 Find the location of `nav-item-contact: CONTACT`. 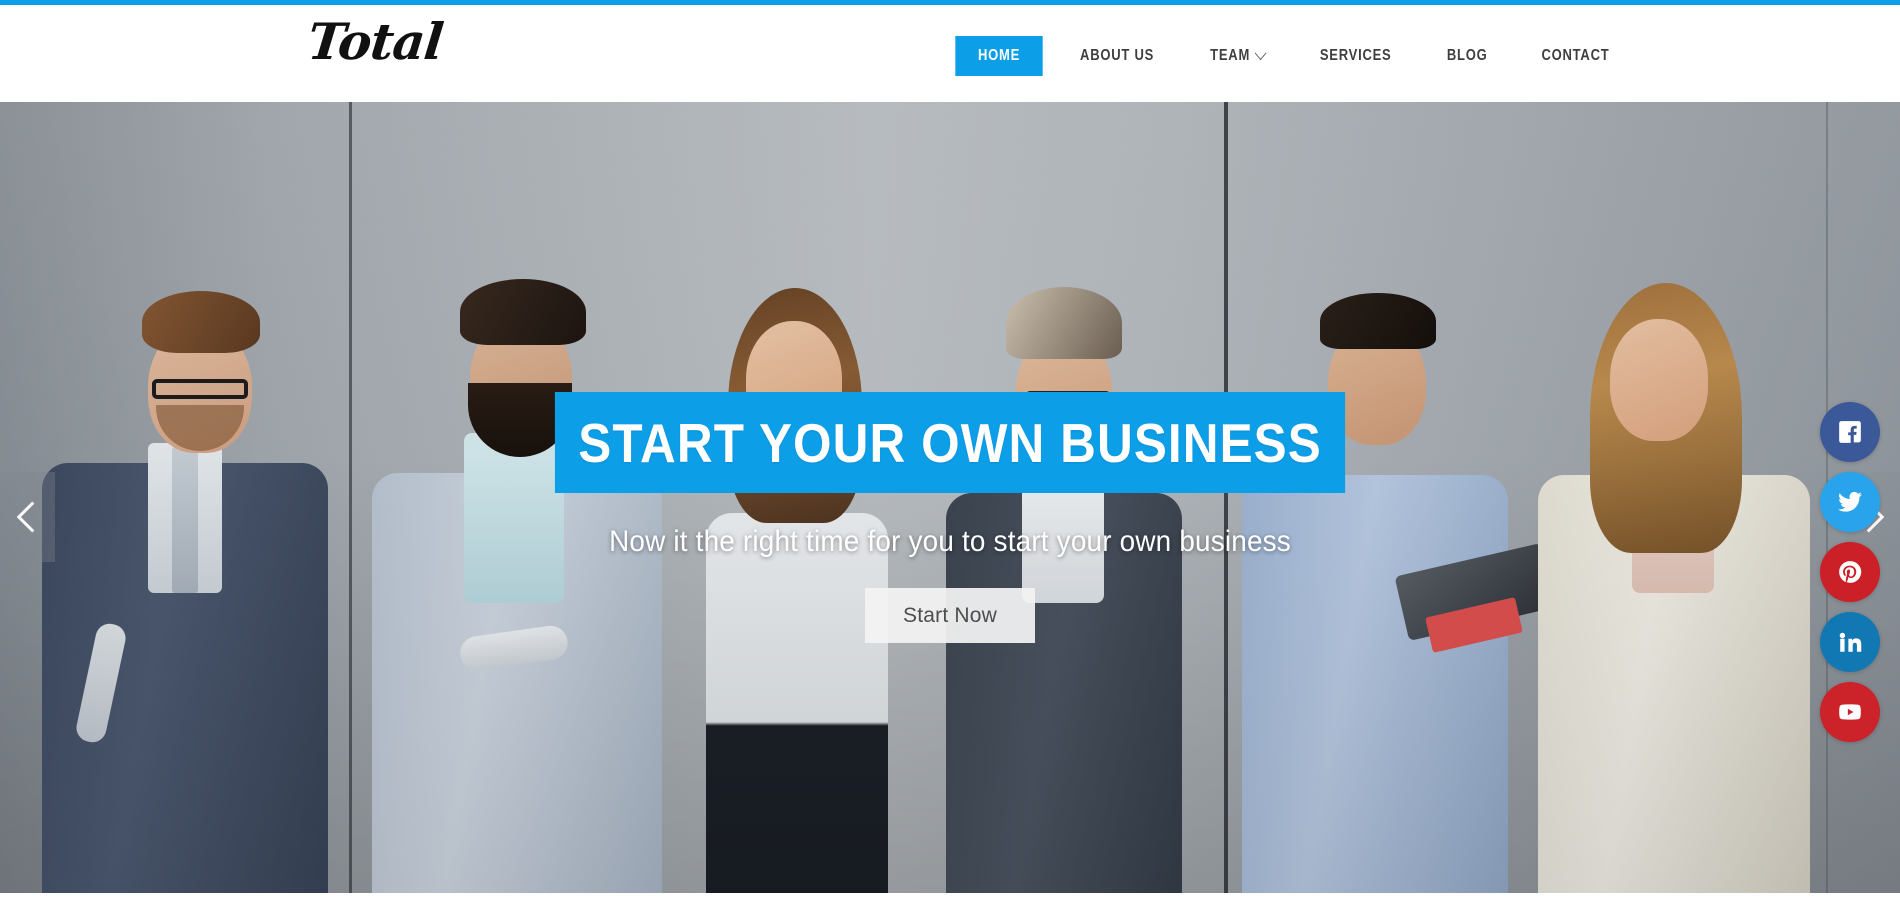

nav-item-contact: CONTACT is located at coordinates (1575, 56).